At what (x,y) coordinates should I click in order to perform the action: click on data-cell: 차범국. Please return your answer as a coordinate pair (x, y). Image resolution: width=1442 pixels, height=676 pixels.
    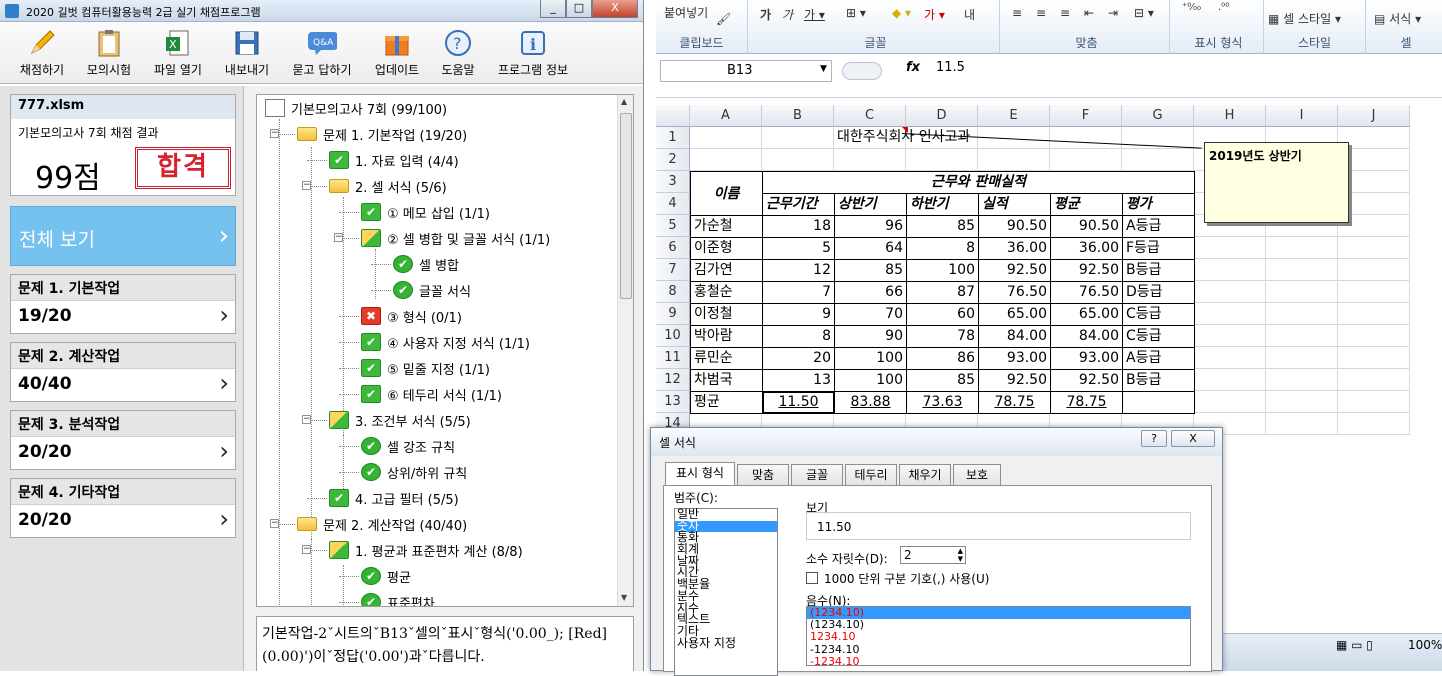
    Looking at the image, I should click on (726, 380).